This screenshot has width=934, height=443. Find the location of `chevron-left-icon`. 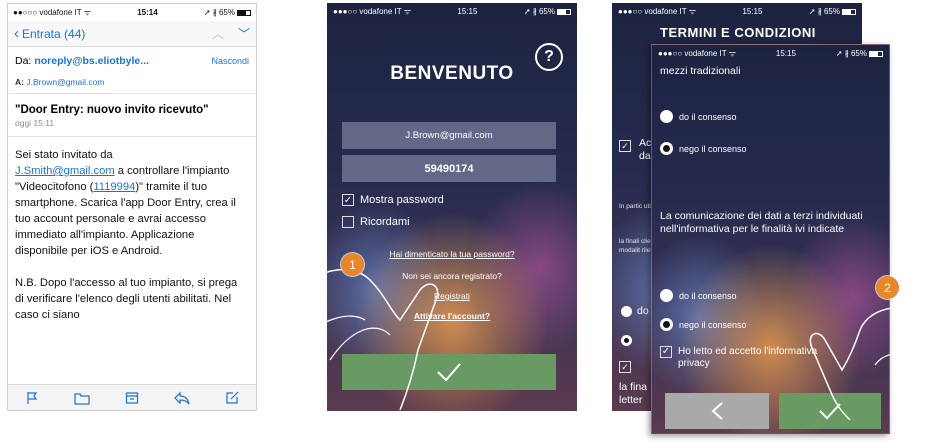

chevron-left-icon is located at coordinates (717, 411).